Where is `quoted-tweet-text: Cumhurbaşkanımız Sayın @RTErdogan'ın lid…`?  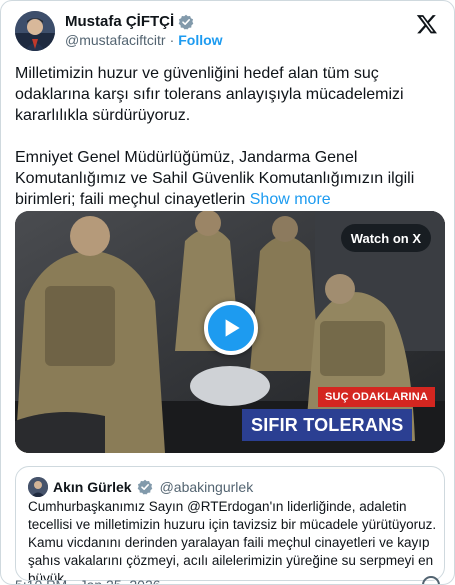
quoted-tweet-text: Cumhurbaşkanımız Sayın @RTErdogan'ın lid… is located at coordinates (232, 540).